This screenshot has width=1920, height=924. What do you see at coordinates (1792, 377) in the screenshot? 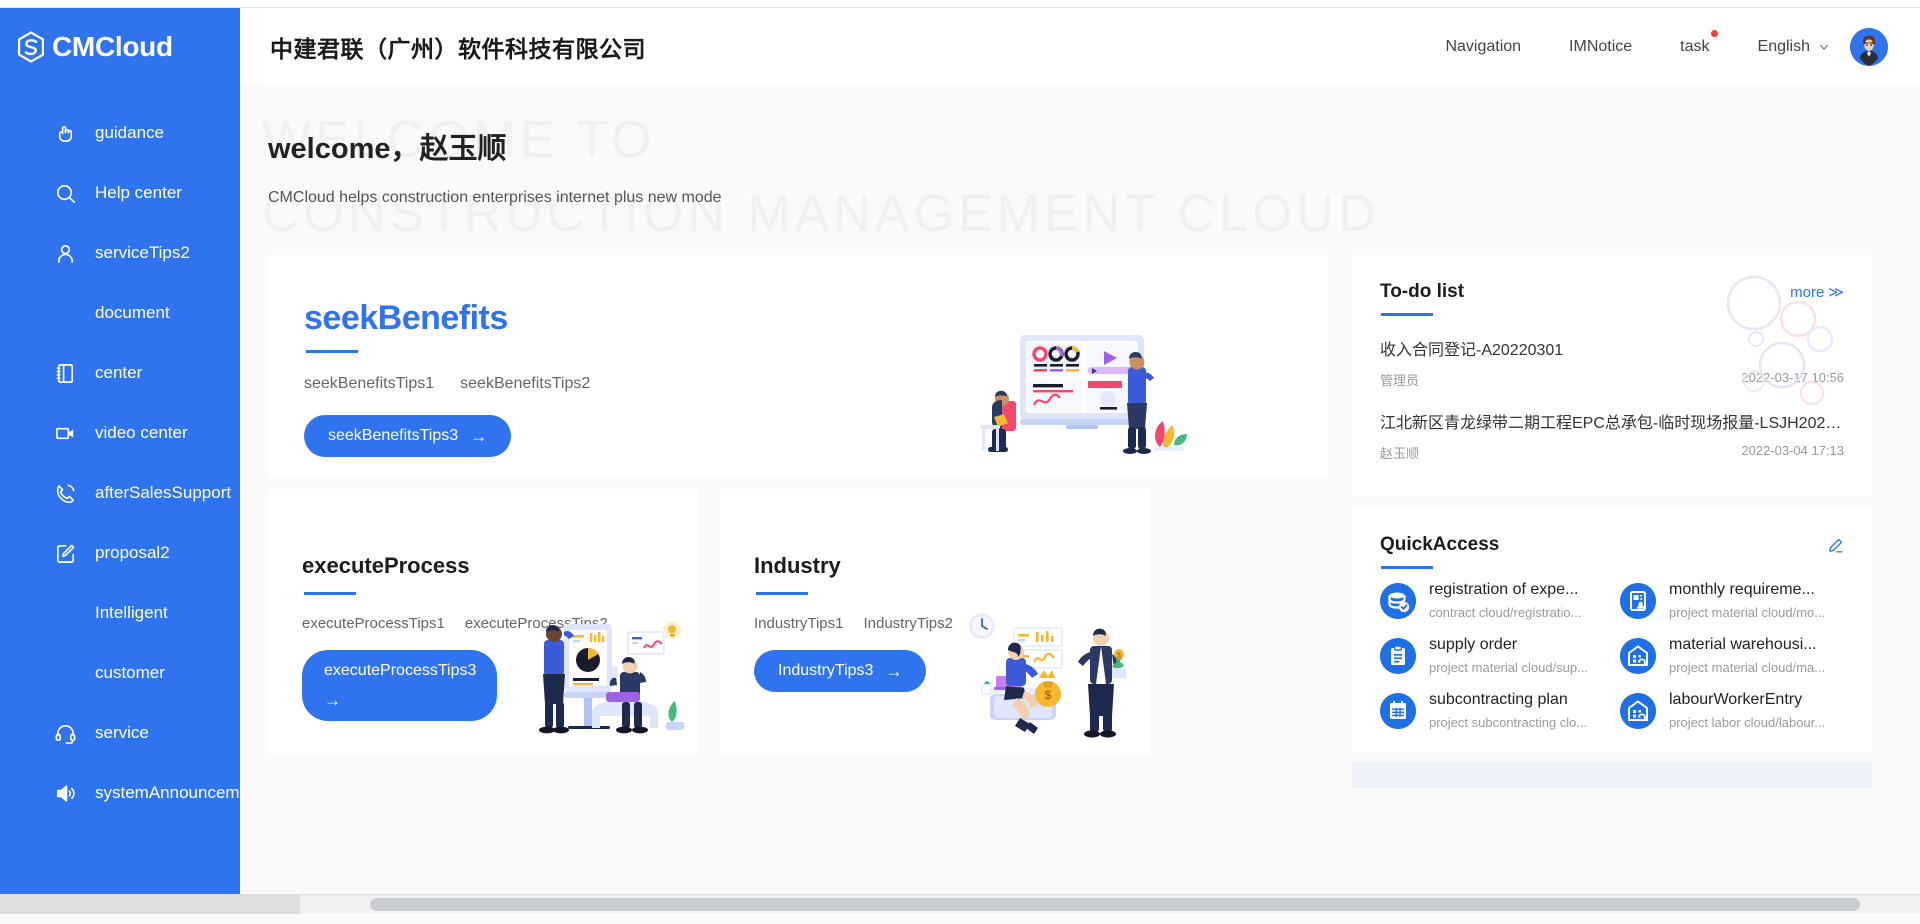
I see `todo-item-time: 2022-03-17 10:56` at bounding box center [1792, 377].